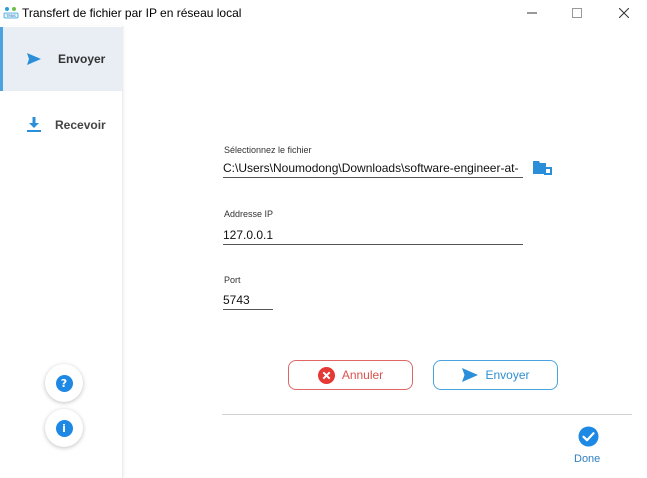 This screenshot has height=478, width=647. Describe the element at coordinates (507, 375) in the screenshot. I see `send-button-label: Envoyer` at that location.